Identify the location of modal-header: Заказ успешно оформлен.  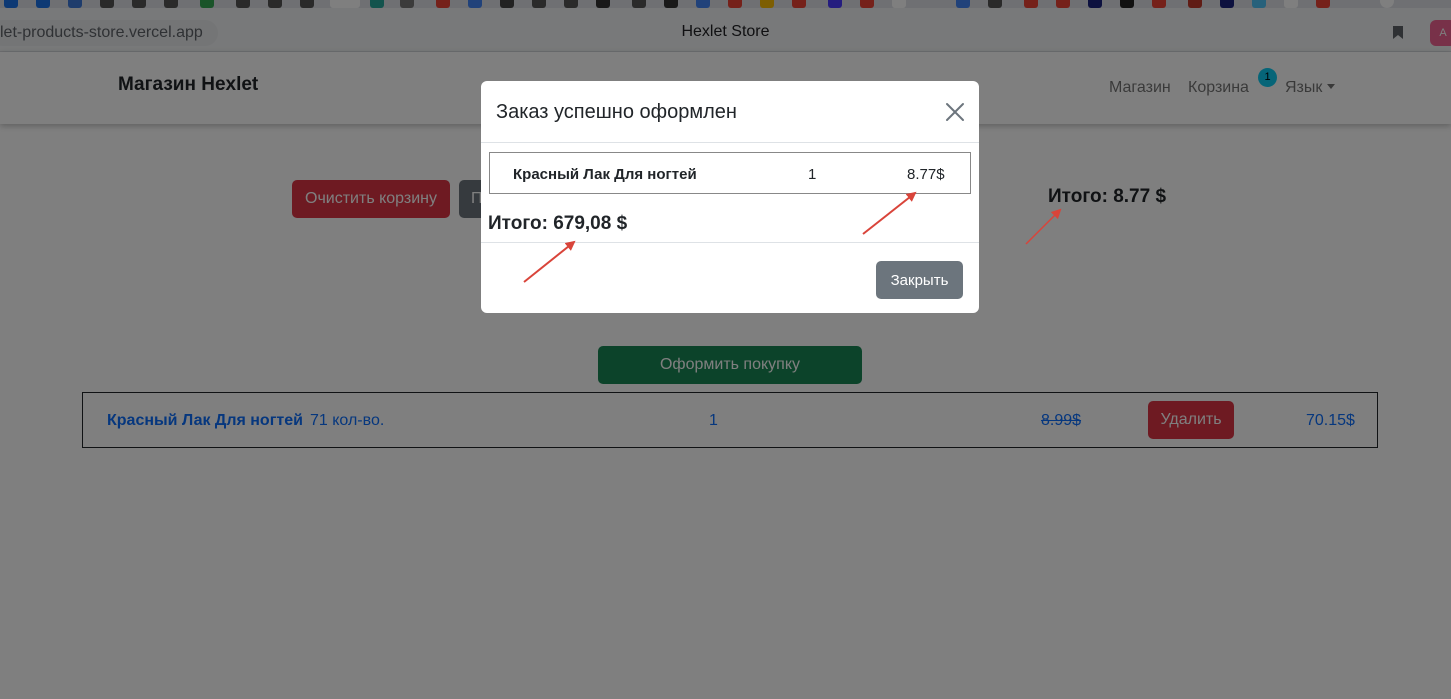
(730, 112).